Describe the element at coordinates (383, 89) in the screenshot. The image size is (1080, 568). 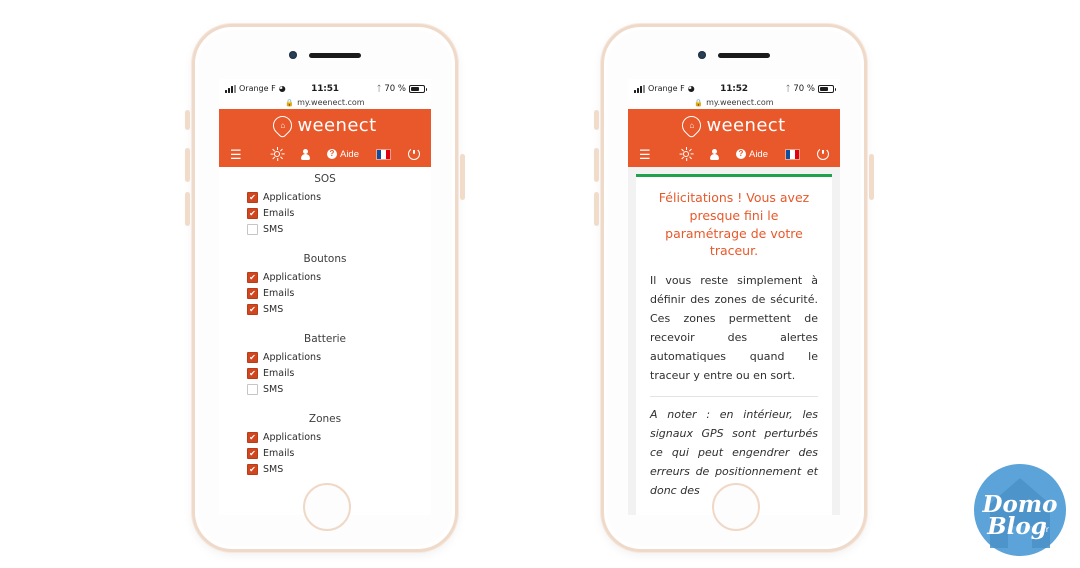
I see `status-bar-right-group: ᛏ 70 %` at that location.